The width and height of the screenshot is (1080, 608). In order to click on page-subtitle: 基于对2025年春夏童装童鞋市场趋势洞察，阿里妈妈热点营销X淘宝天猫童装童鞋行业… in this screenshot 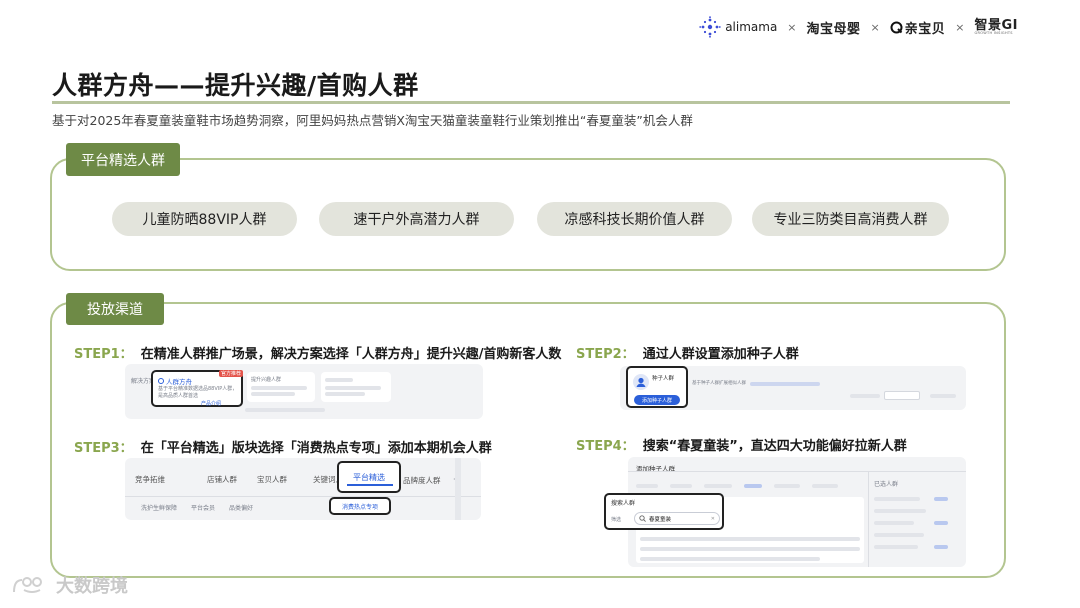, I will do `click(372, 120)`.